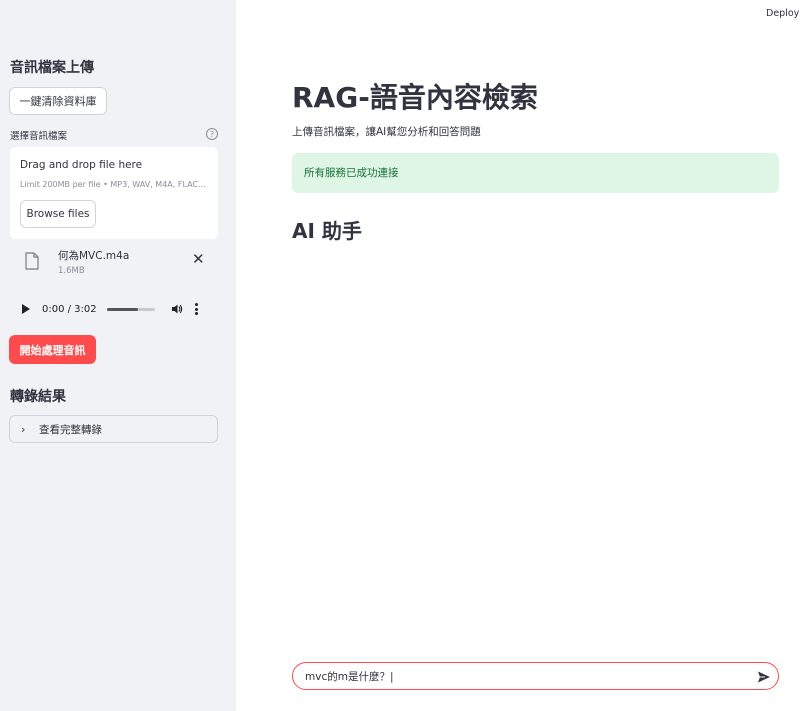 The image size is (800, 711). I want to click on chat-input-value: mvc的m是什麼？|, so click(349, 677).